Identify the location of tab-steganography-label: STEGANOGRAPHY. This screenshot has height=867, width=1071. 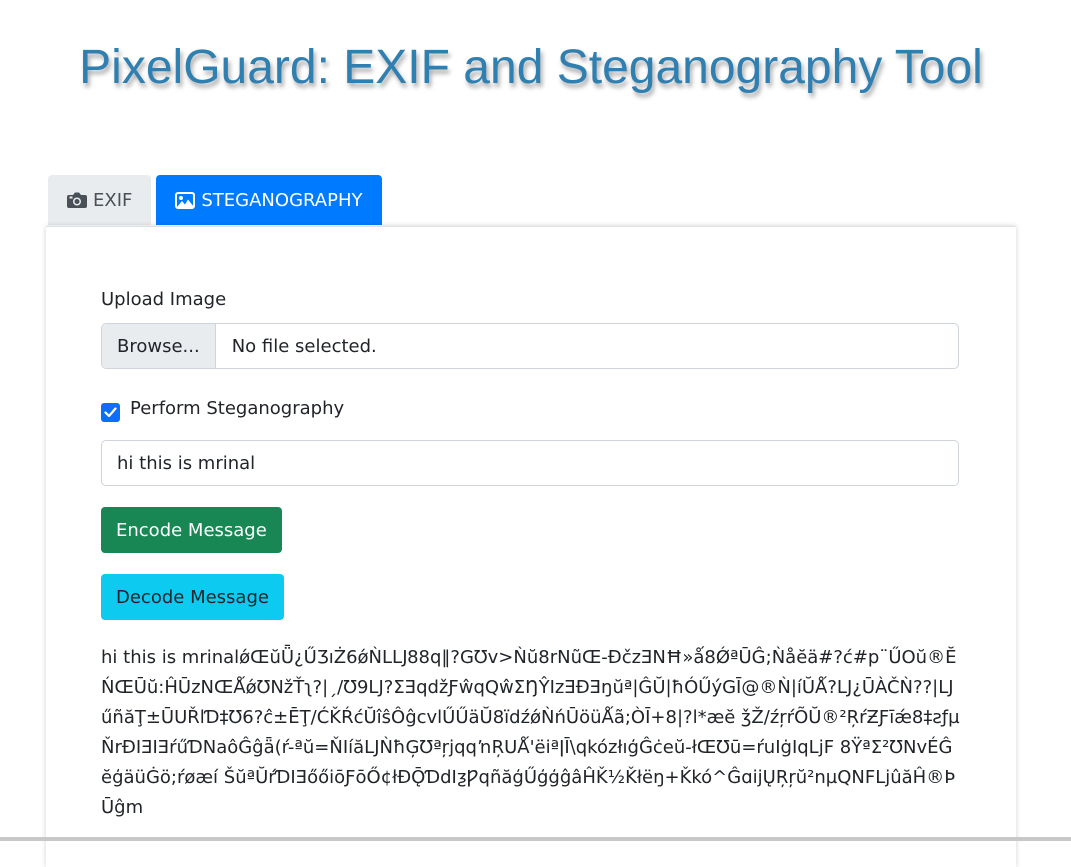
(282, 200).